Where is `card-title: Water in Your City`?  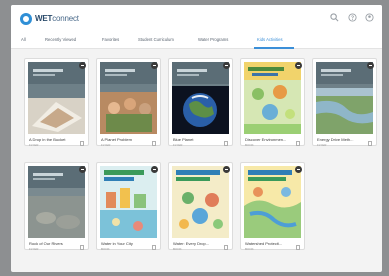
card-title: Water in Your City is located at coordinates (117, 243).